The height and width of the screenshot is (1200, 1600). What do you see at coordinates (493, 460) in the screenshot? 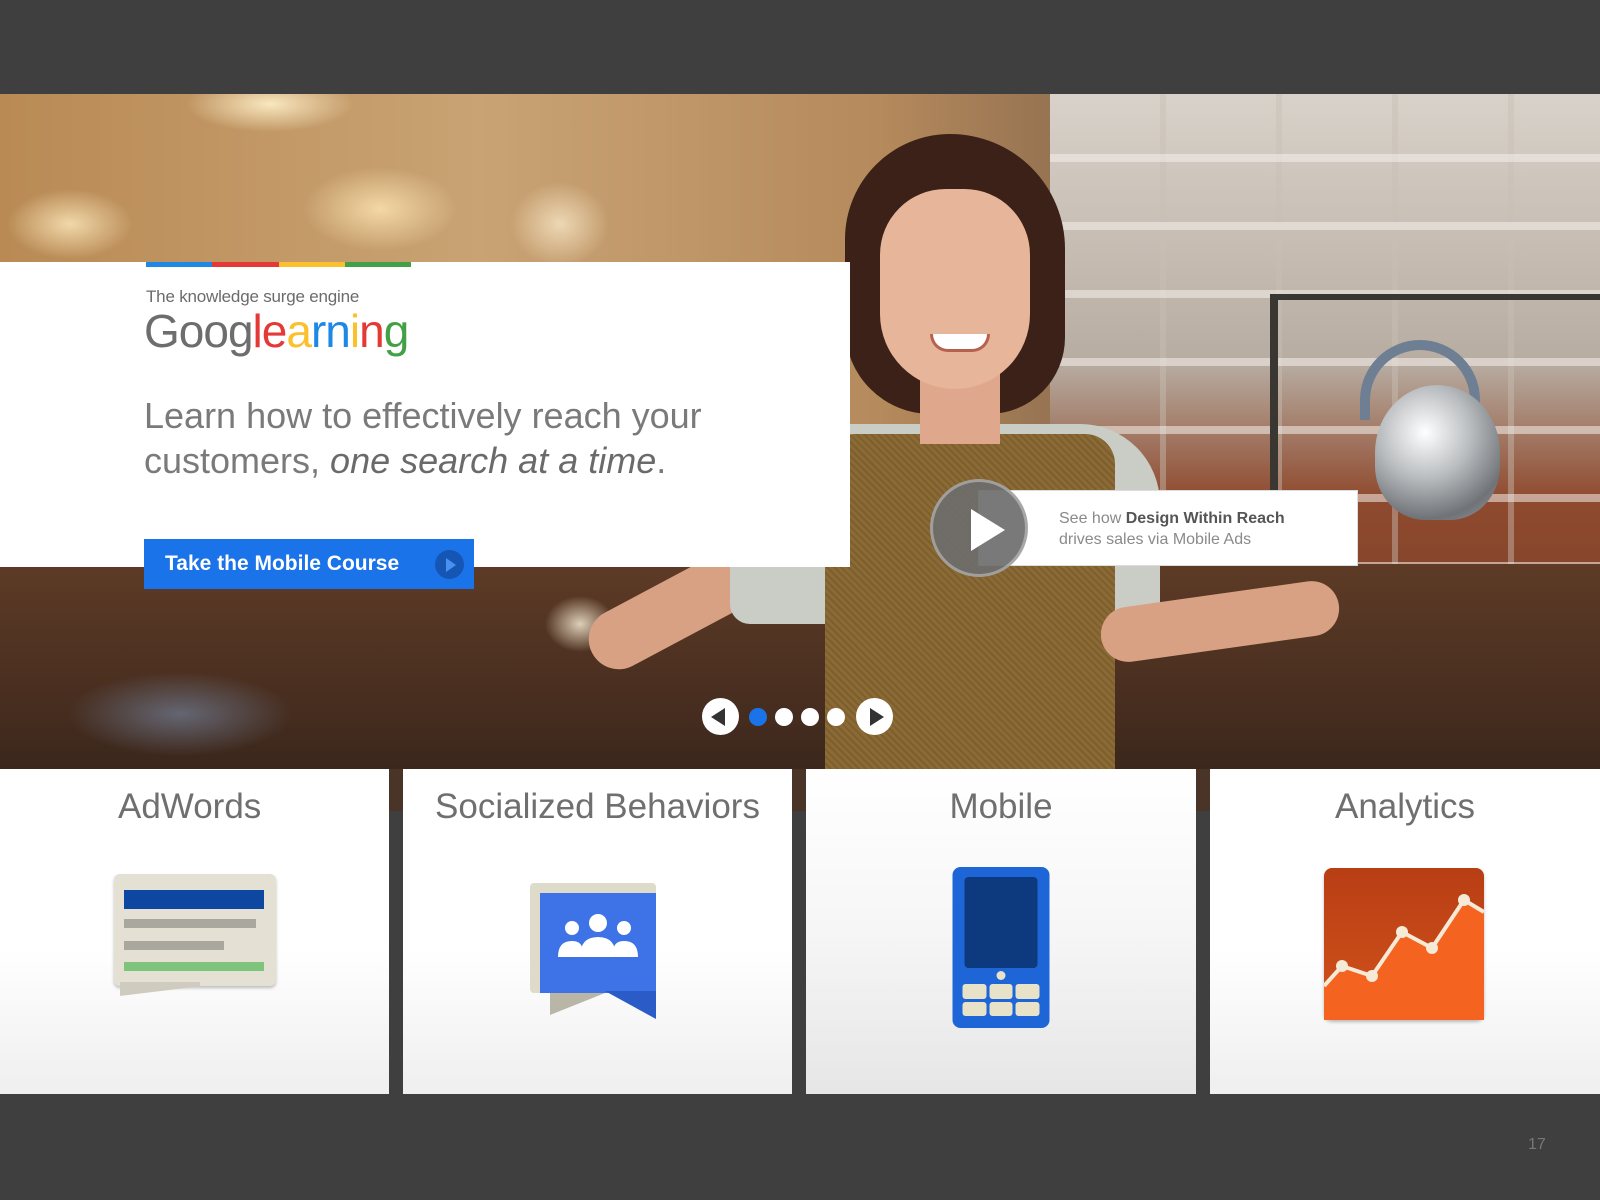
I see `headline-emphasis: one search at a time` at bounding box center [493, 460].